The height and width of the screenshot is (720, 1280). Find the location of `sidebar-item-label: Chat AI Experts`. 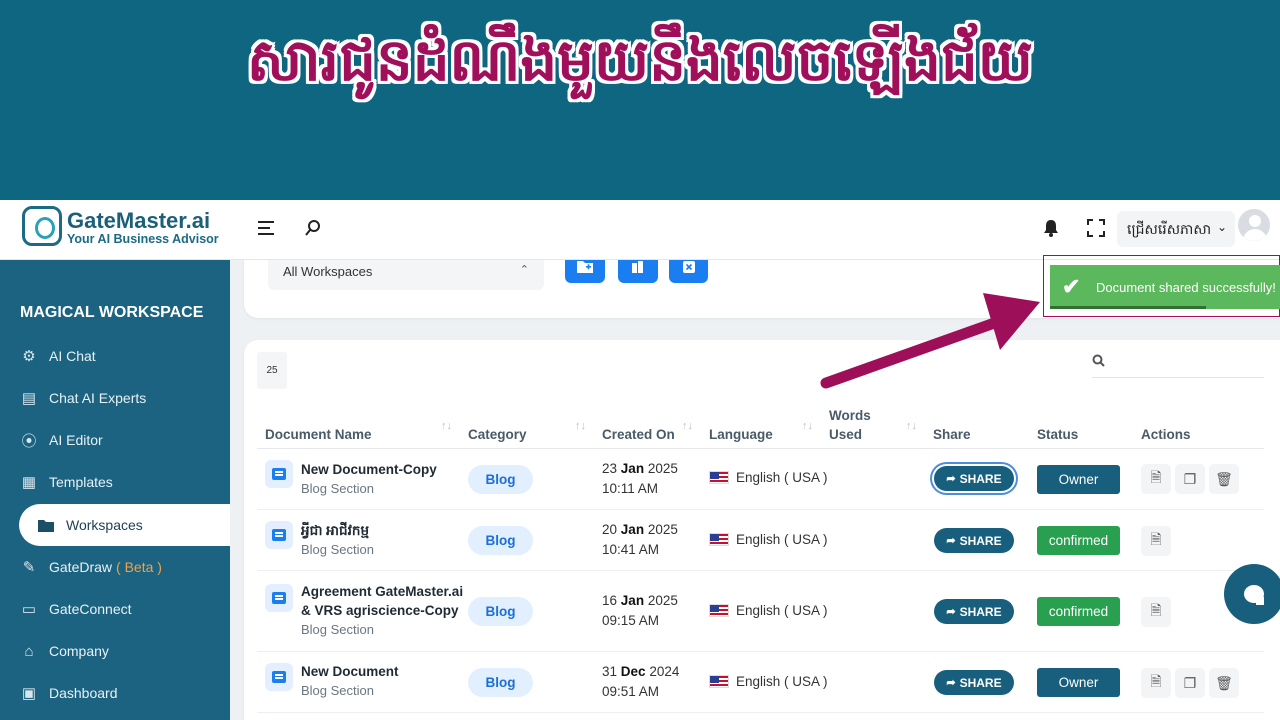

sidebar-item-label: Chat AI Experts is located at coordinates (98, 398).